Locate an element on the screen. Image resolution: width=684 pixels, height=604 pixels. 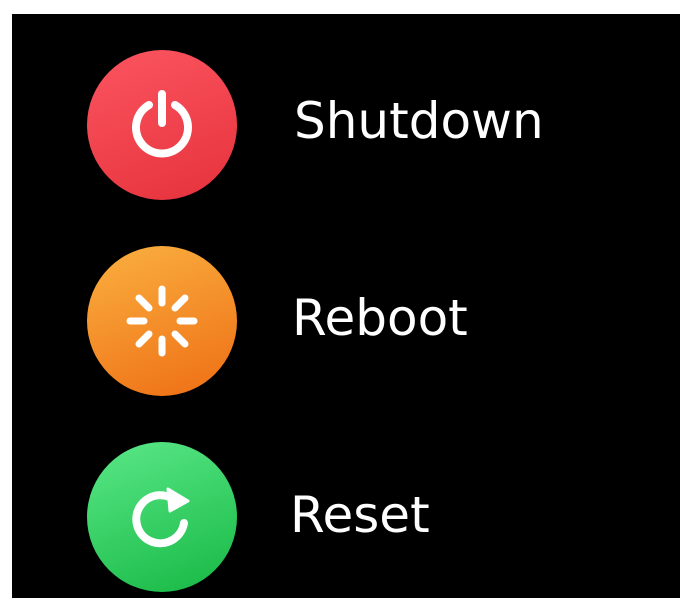
power-icon is located at coordinates (162, 124).